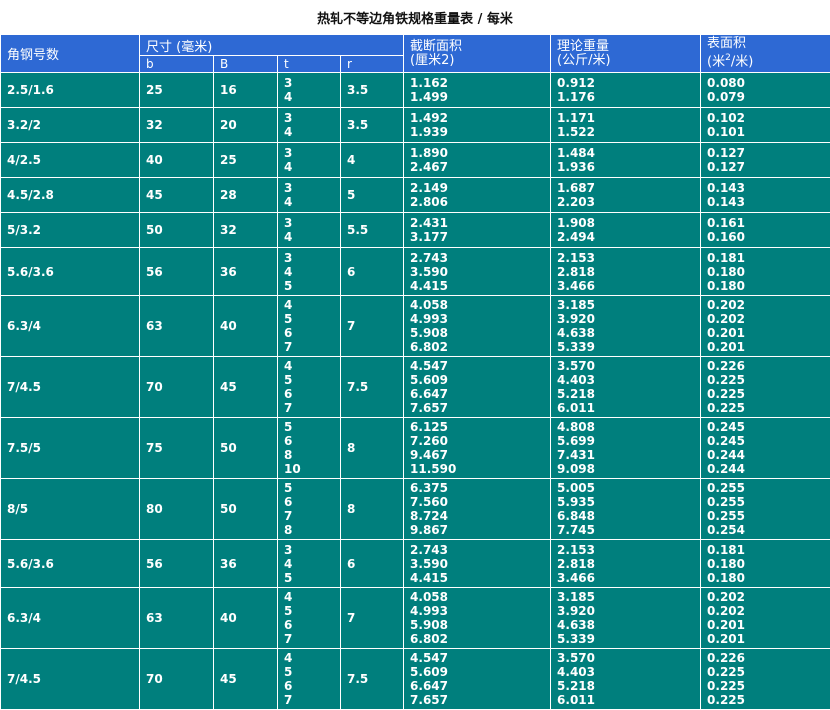  Describe the element at coordinates (70, 195) in the screenshot. I see `cell-model: 4.5/2.8` at that location.